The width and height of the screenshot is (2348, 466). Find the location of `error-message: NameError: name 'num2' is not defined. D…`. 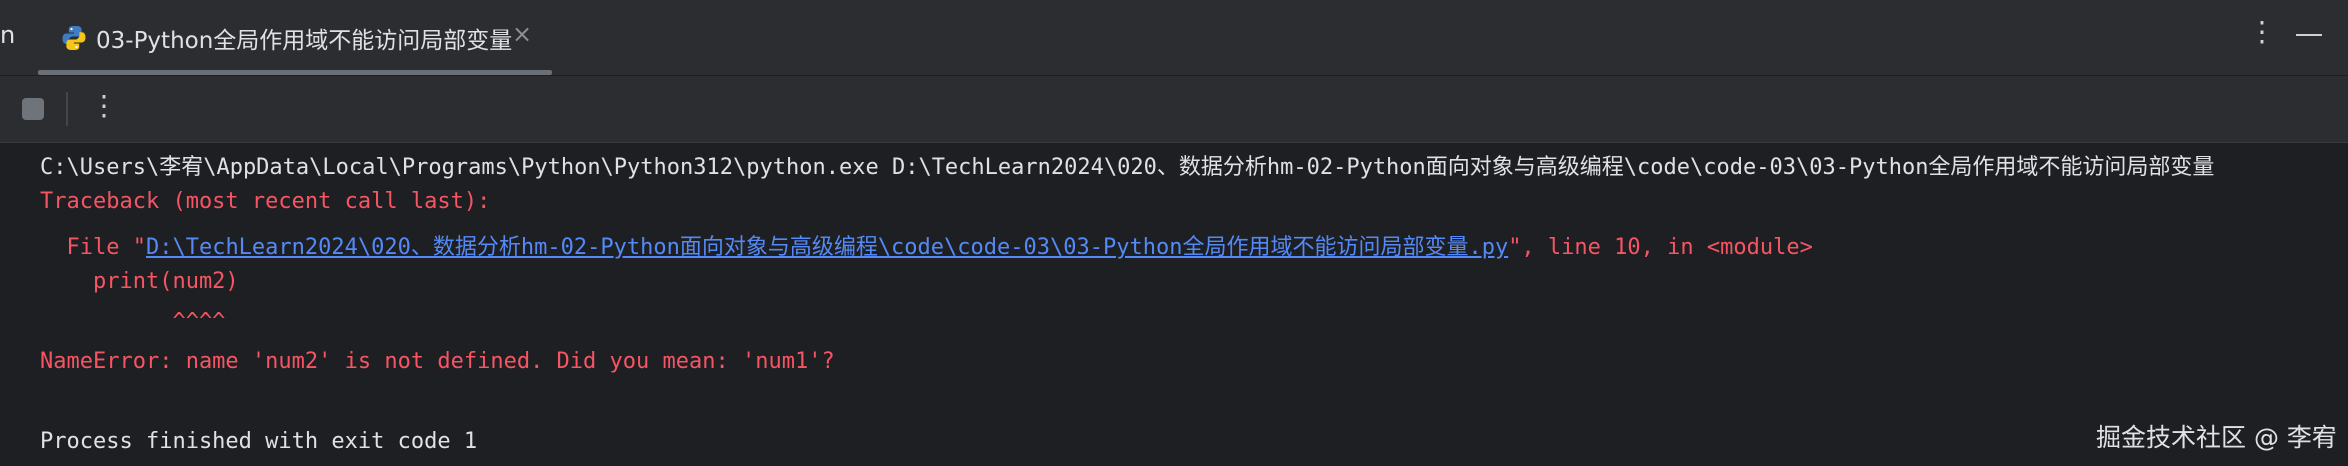

error-message: NameError: name 'num2' is not defined. D… is located at coordinates (437, 361).